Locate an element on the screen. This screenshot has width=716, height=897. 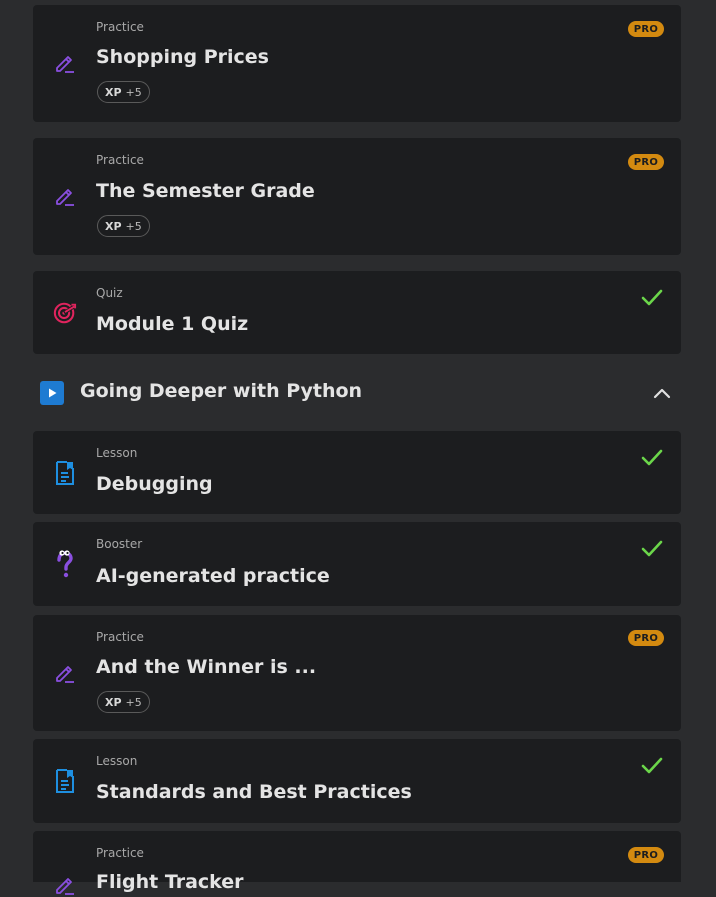
list-item: Quiz Module 1 Quiz is located at coordinates (357, 312).